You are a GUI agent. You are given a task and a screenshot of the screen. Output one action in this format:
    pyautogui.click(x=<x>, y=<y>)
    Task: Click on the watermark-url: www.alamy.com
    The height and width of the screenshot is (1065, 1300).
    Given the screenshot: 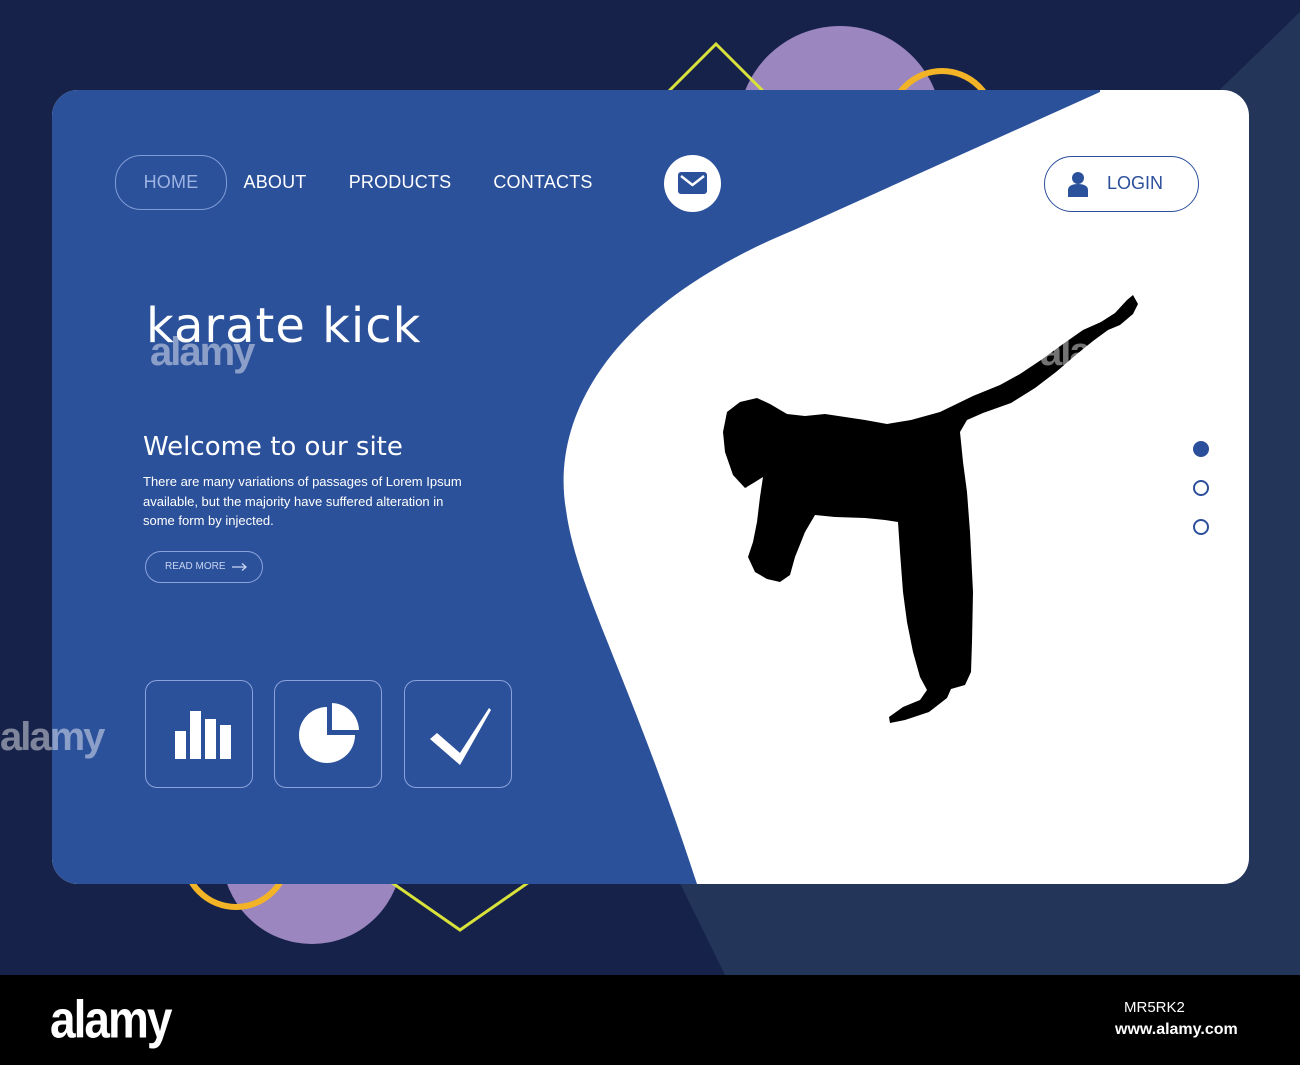 What is the action you would take?
    pyautogui.click(x=1176, y=1029)
    